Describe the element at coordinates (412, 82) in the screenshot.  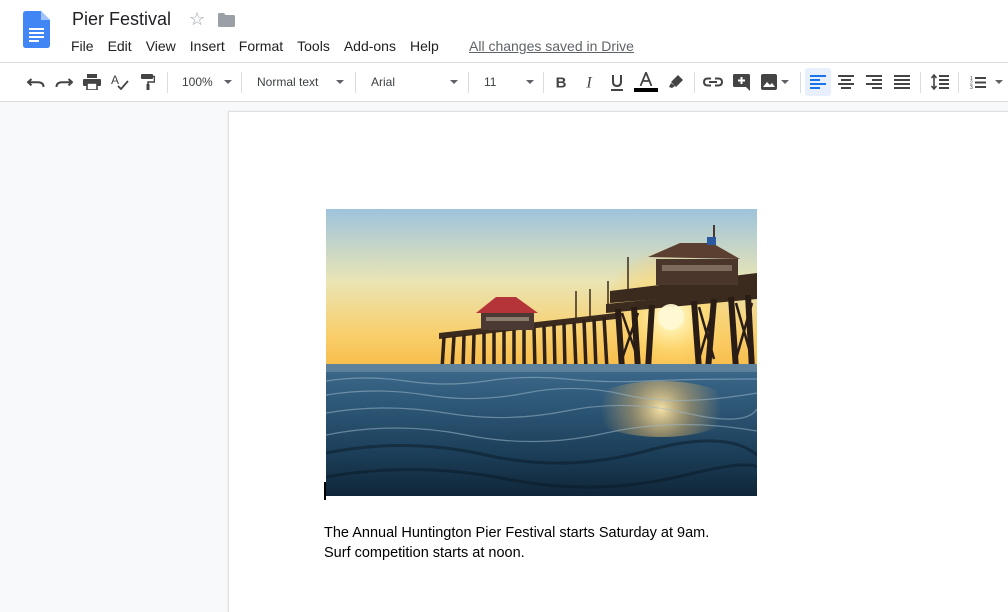
I see `font-select: Arial` at that location.